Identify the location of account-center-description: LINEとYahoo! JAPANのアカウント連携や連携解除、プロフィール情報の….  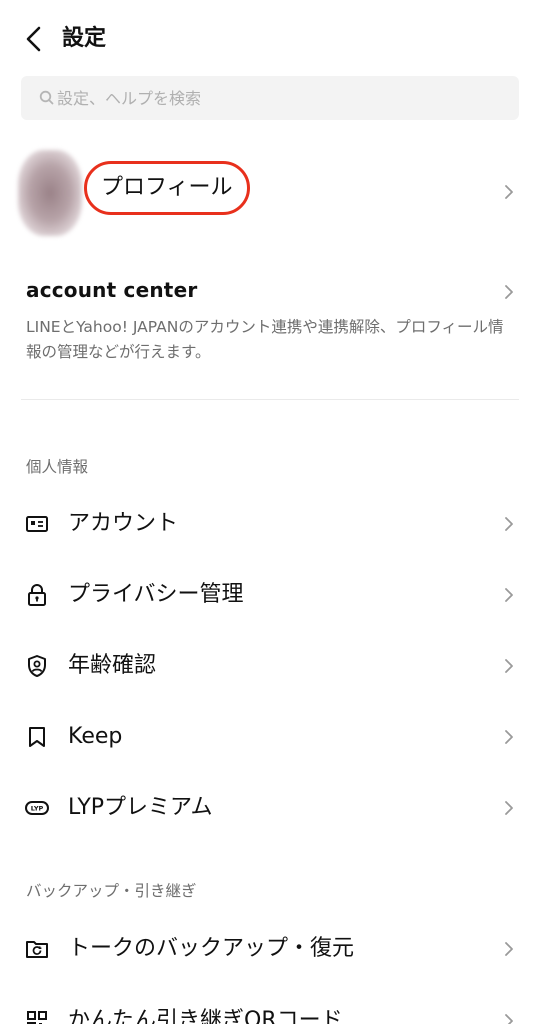
(265, 339).